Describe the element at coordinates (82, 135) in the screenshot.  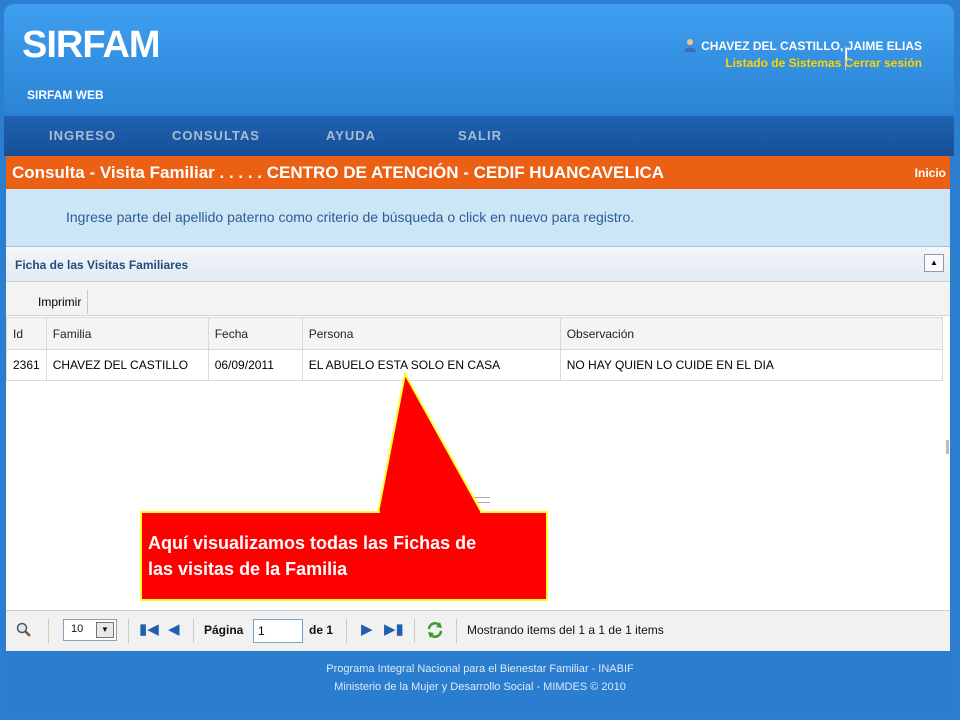
I see `nav-item-ingreso: INGRESO` at that location.